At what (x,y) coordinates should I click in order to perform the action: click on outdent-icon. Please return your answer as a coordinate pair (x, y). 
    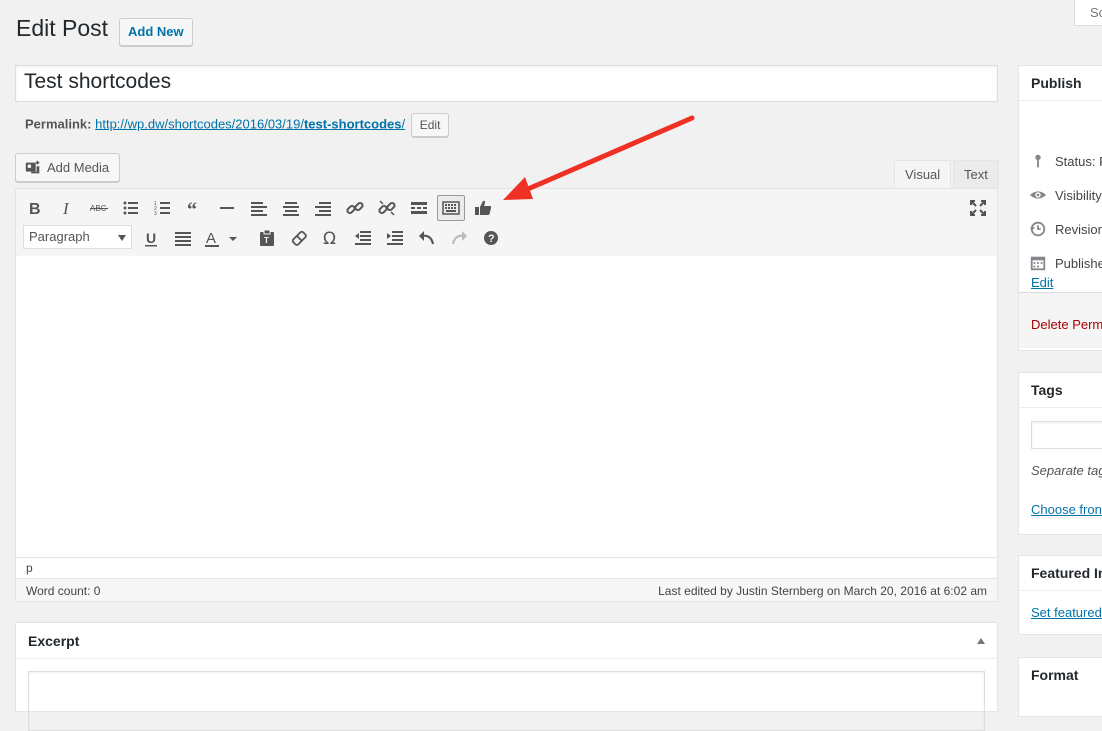
    Looking at the image, I should click on (363, 238).